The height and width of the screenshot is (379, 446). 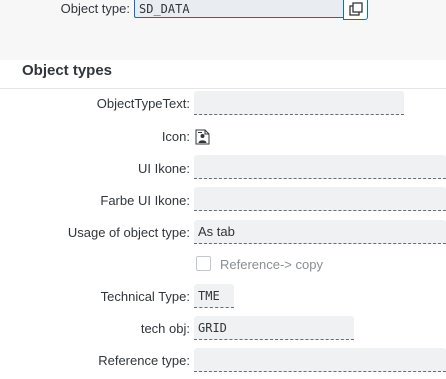 I want to click on object-type-input: SD_DATA, so click(x=242, y=9).